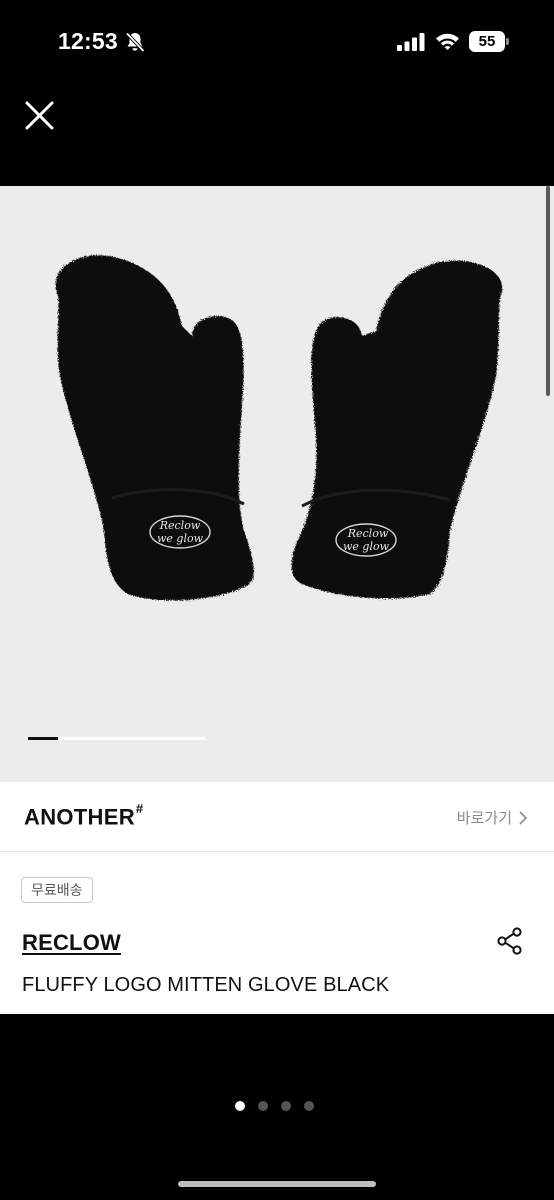 Image resolution: width=554 pixels, height=1200 pixels. I want to click on another-logo-mark: #, so click(139, 808).